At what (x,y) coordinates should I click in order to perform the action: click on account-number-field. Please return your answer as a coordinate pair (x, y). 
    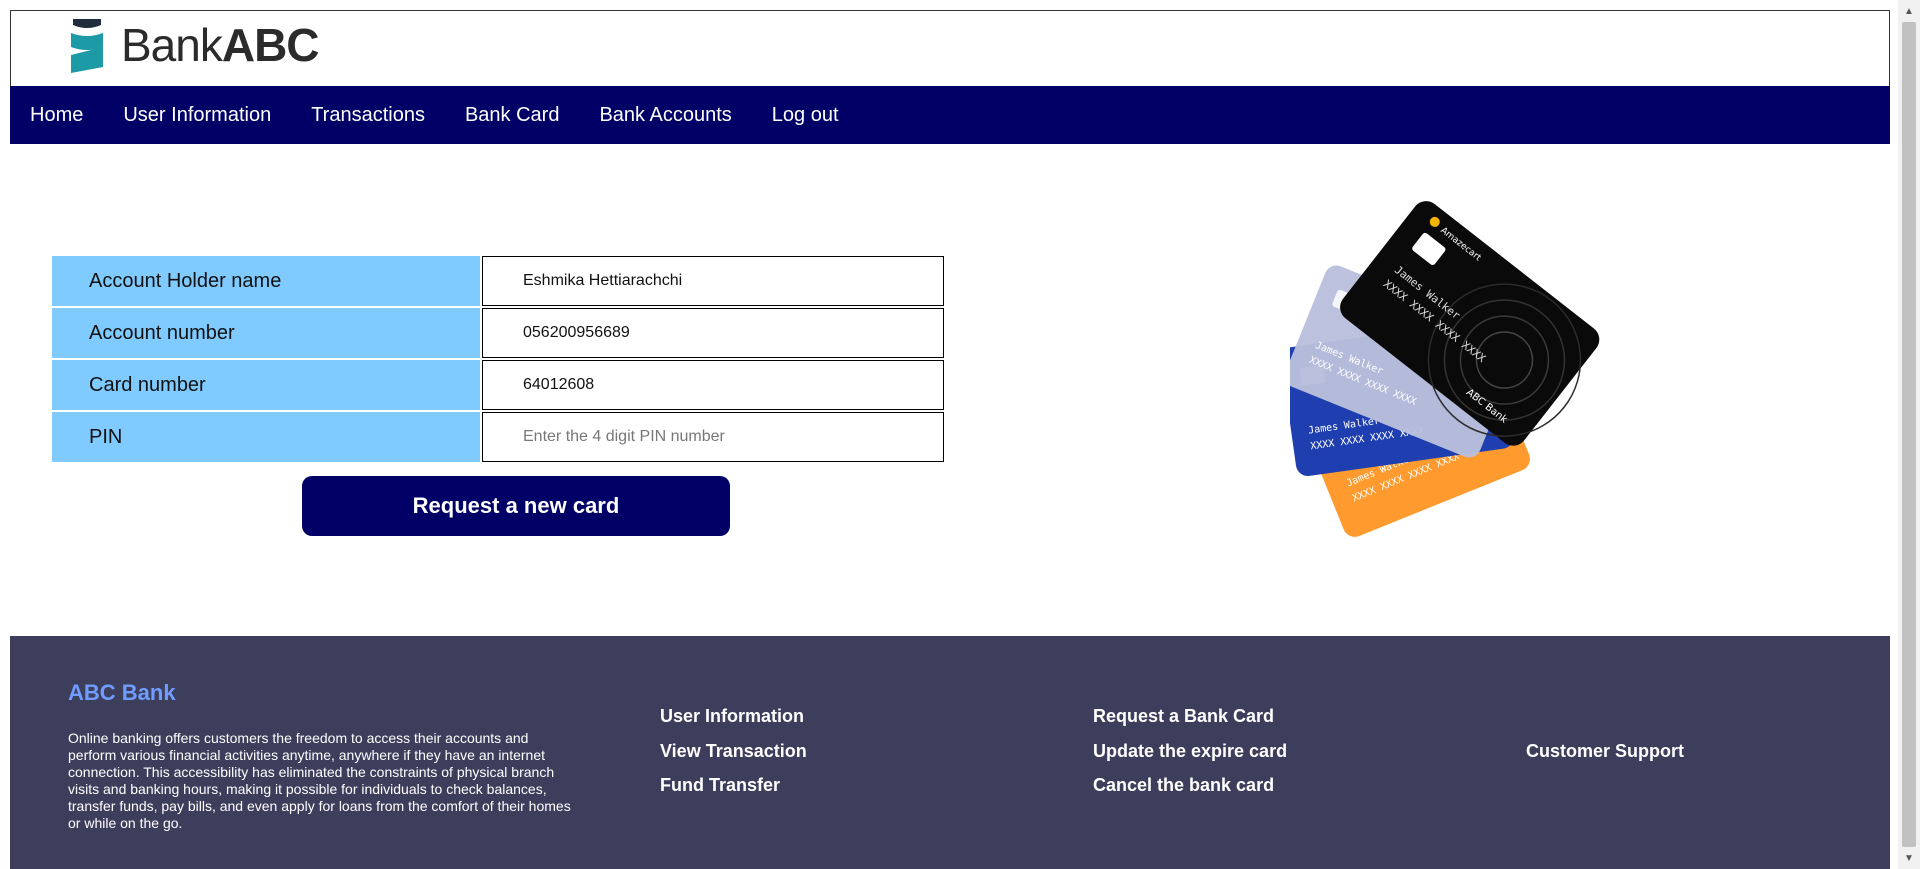
    Looking at the image, I should click on (713, 333).